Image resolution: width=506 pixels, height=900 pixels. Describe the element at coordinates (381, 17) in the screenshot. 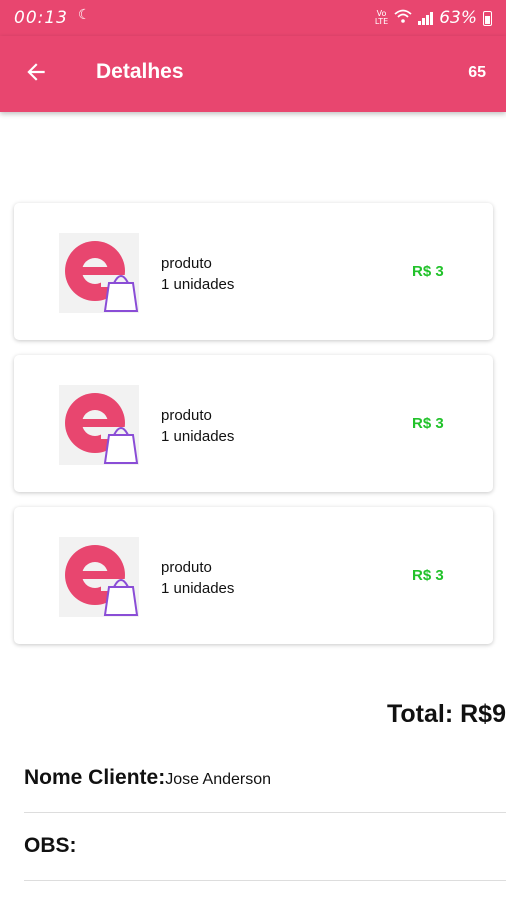

I see `volte-icon: Vo LTE` at that location.